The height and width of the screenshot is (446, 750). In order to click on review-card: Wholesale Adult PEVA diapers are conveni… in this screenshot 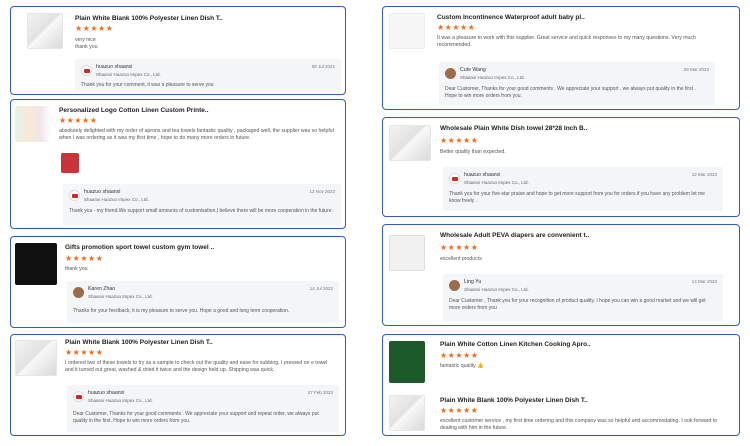, I will do `click(561, 275)`.